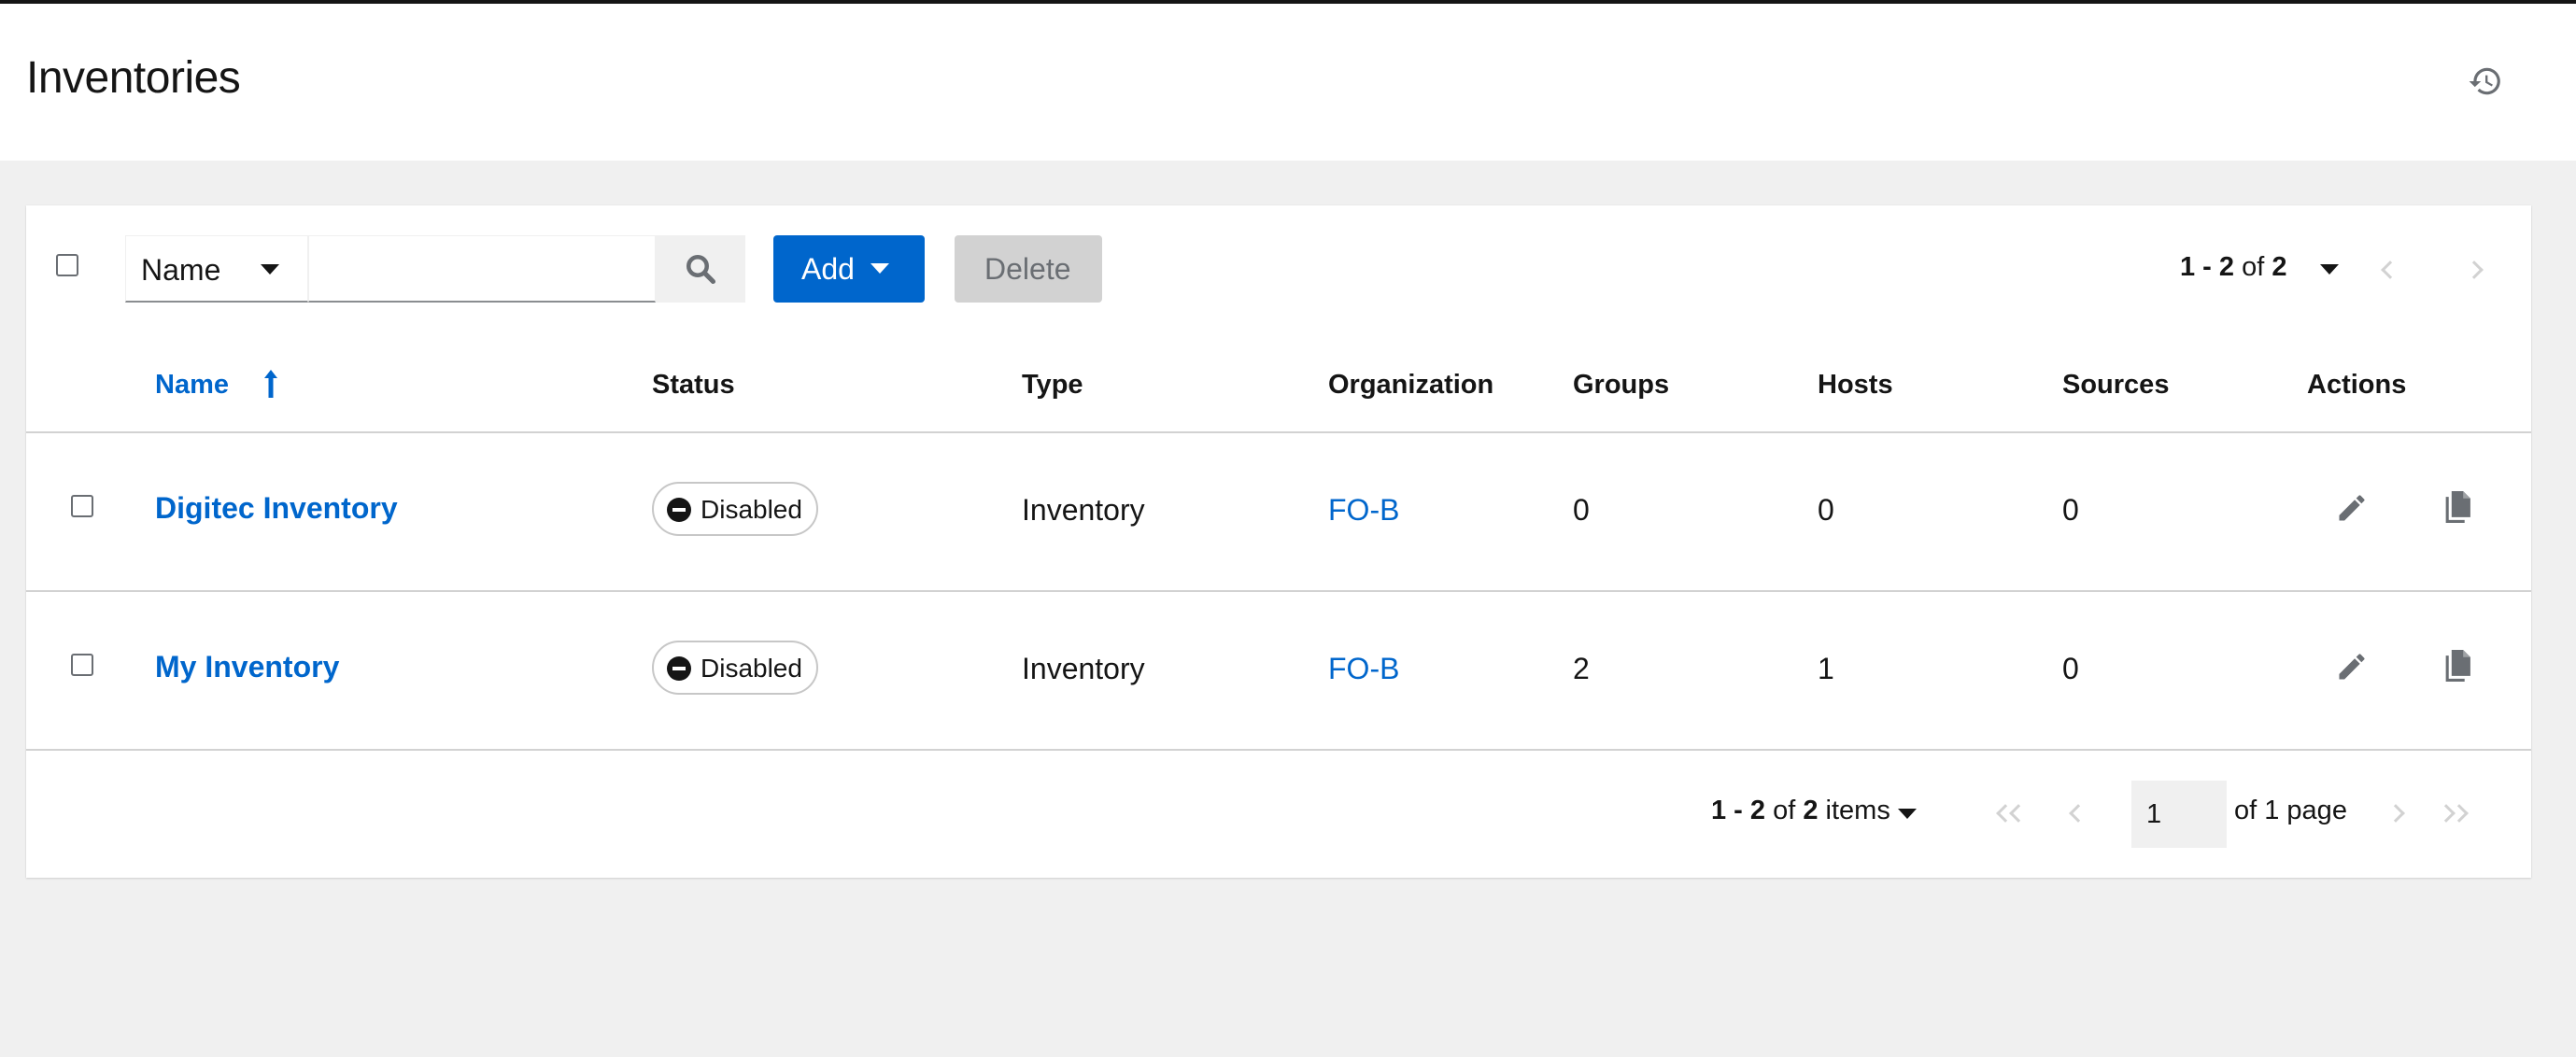 This screenshot has height=1057, width=2576. What do you see at coordinates (482, 269) in the screenshot?
I see `search-input` at bounding box center [482, 269].